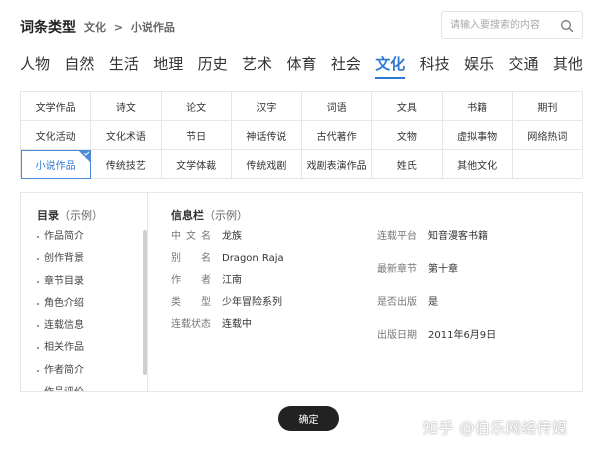 The image size is (600, 451). What do you see at coordinates (477, 106) in the screenshot?
I see `subcategory-item: 书籍` at bounding box center [477, 106].